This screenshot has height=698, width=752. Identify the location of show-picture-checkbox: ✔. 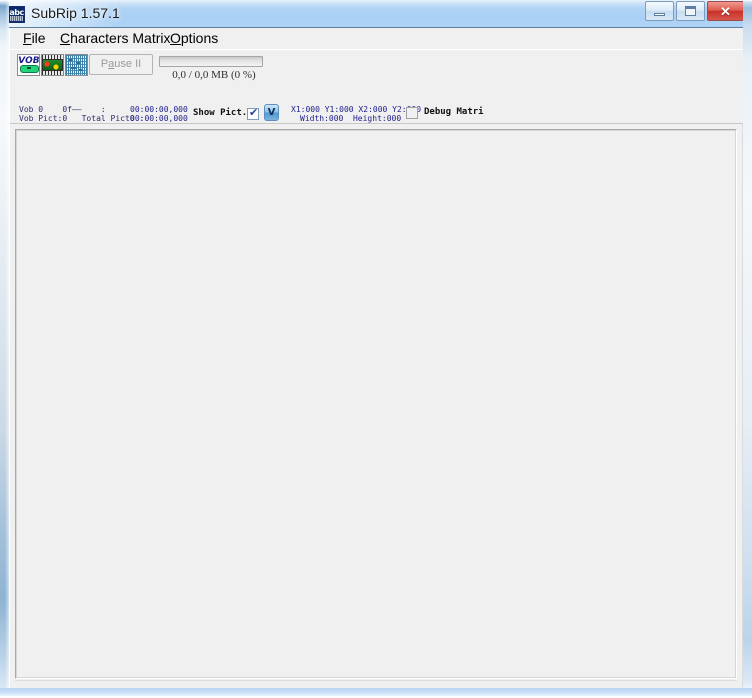
(253, 113).